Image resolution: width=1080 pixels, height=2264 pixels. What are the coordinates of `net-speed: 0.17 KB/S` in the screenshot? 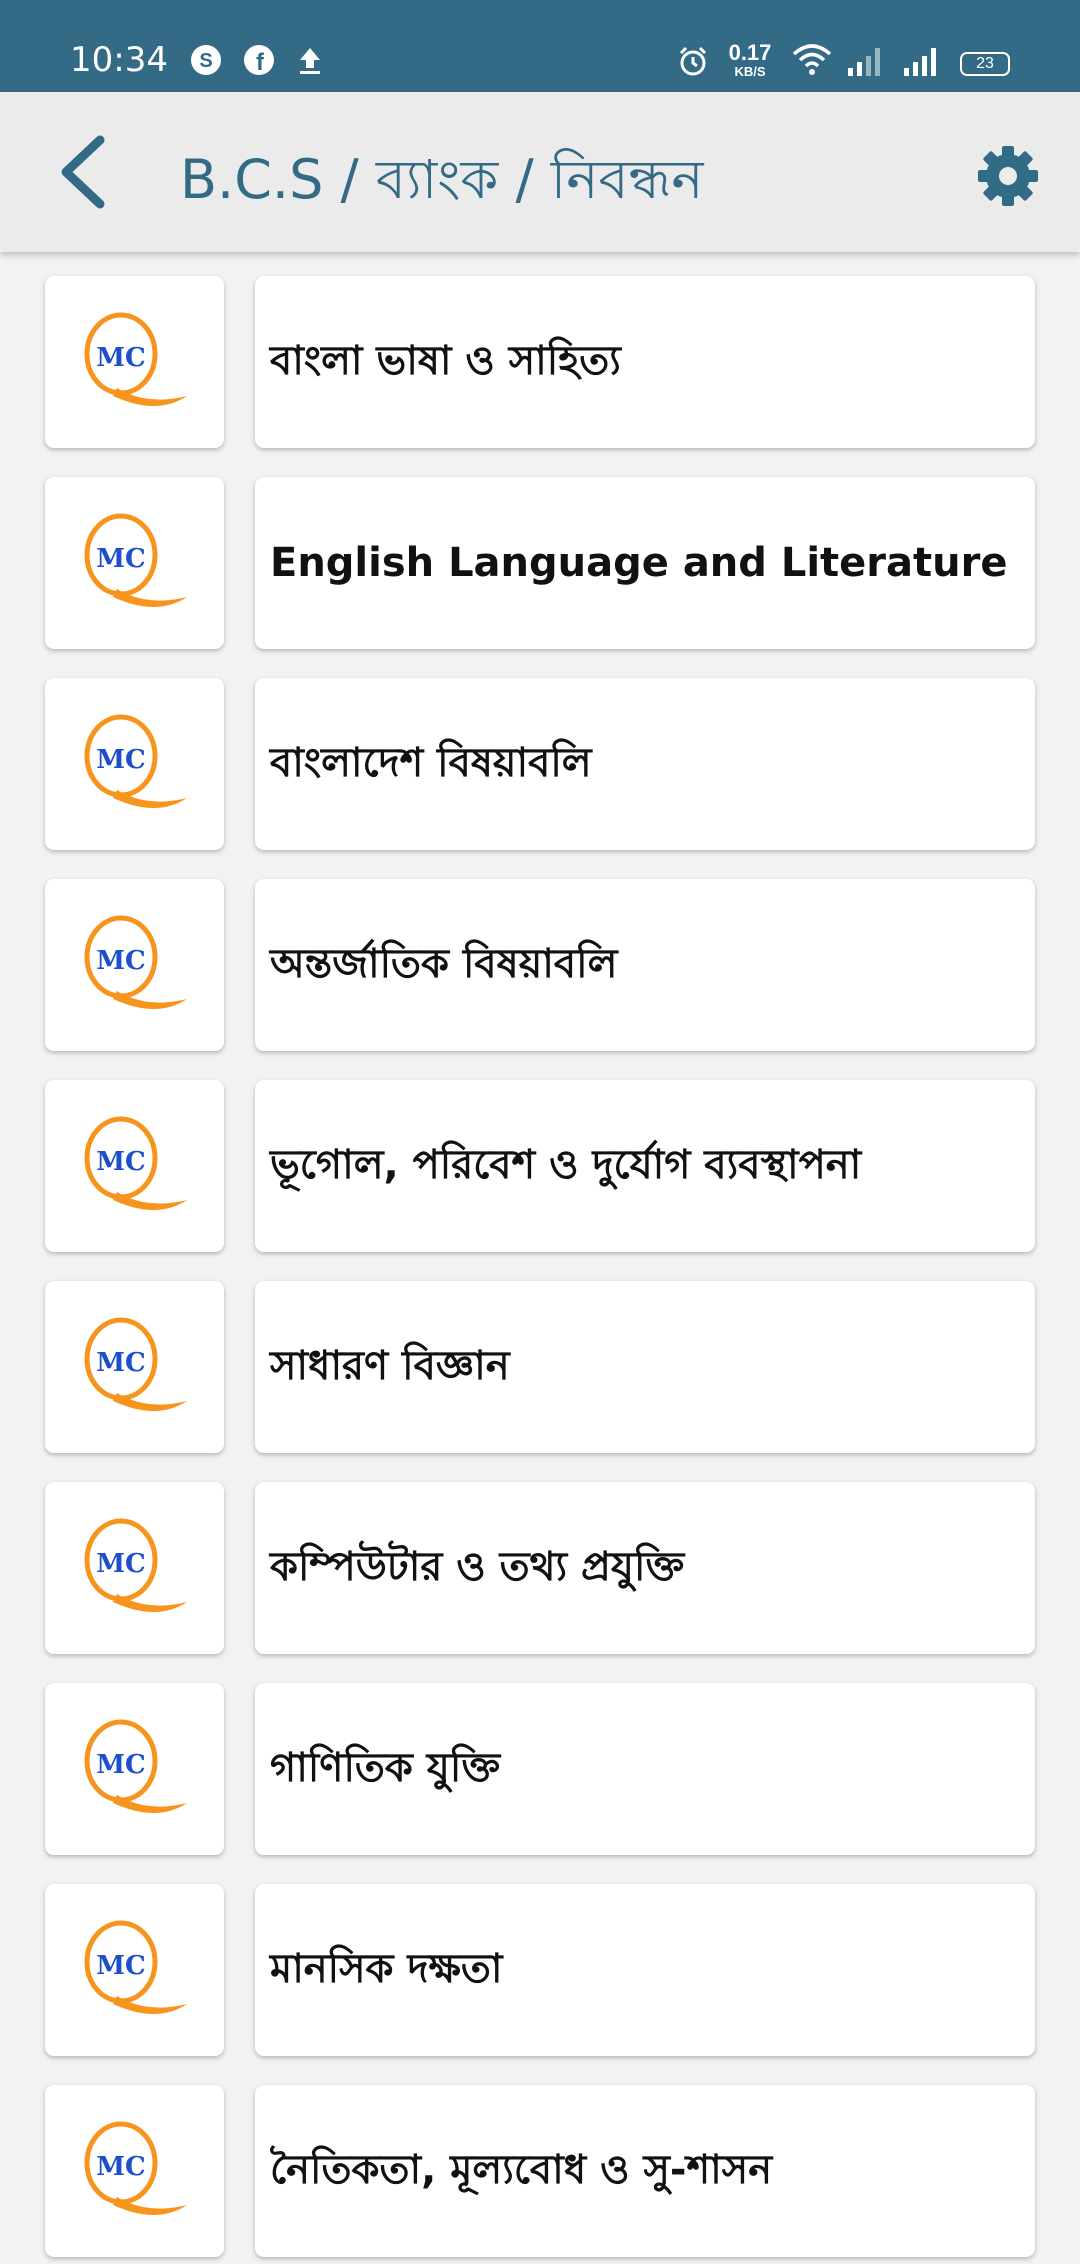 It's located at (750, 59).